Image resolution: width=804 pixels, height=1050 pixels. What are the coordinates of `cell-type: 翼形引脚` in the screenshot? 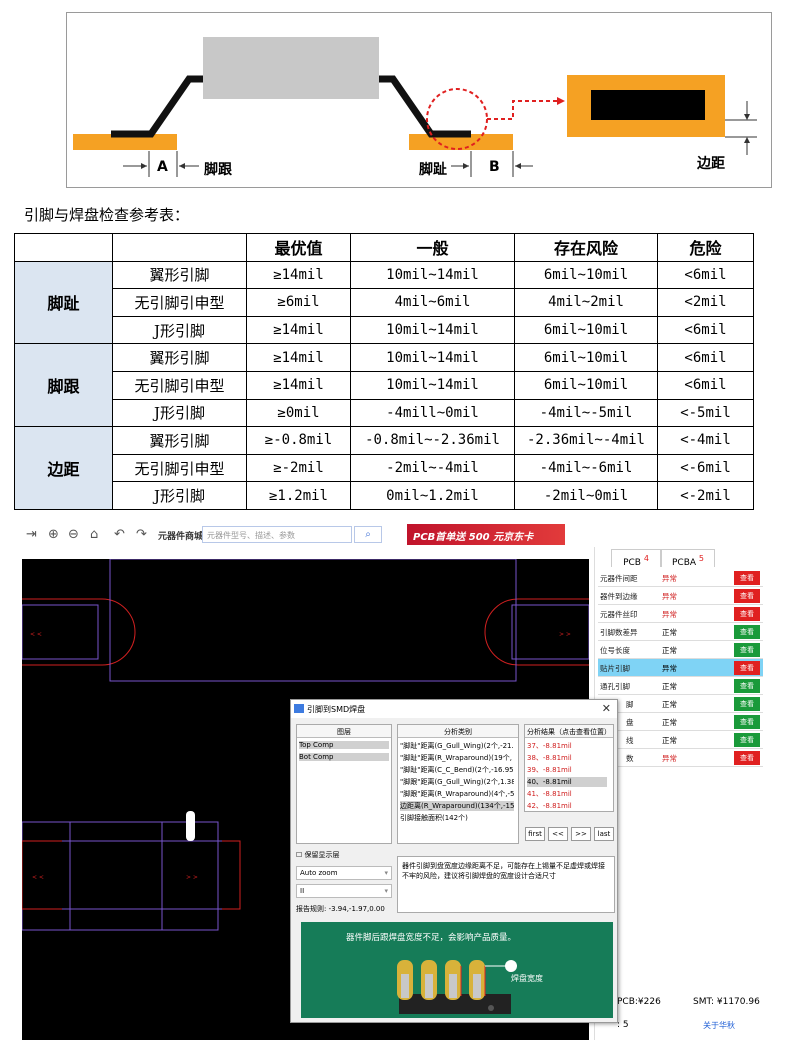 It's located at (179, 440).